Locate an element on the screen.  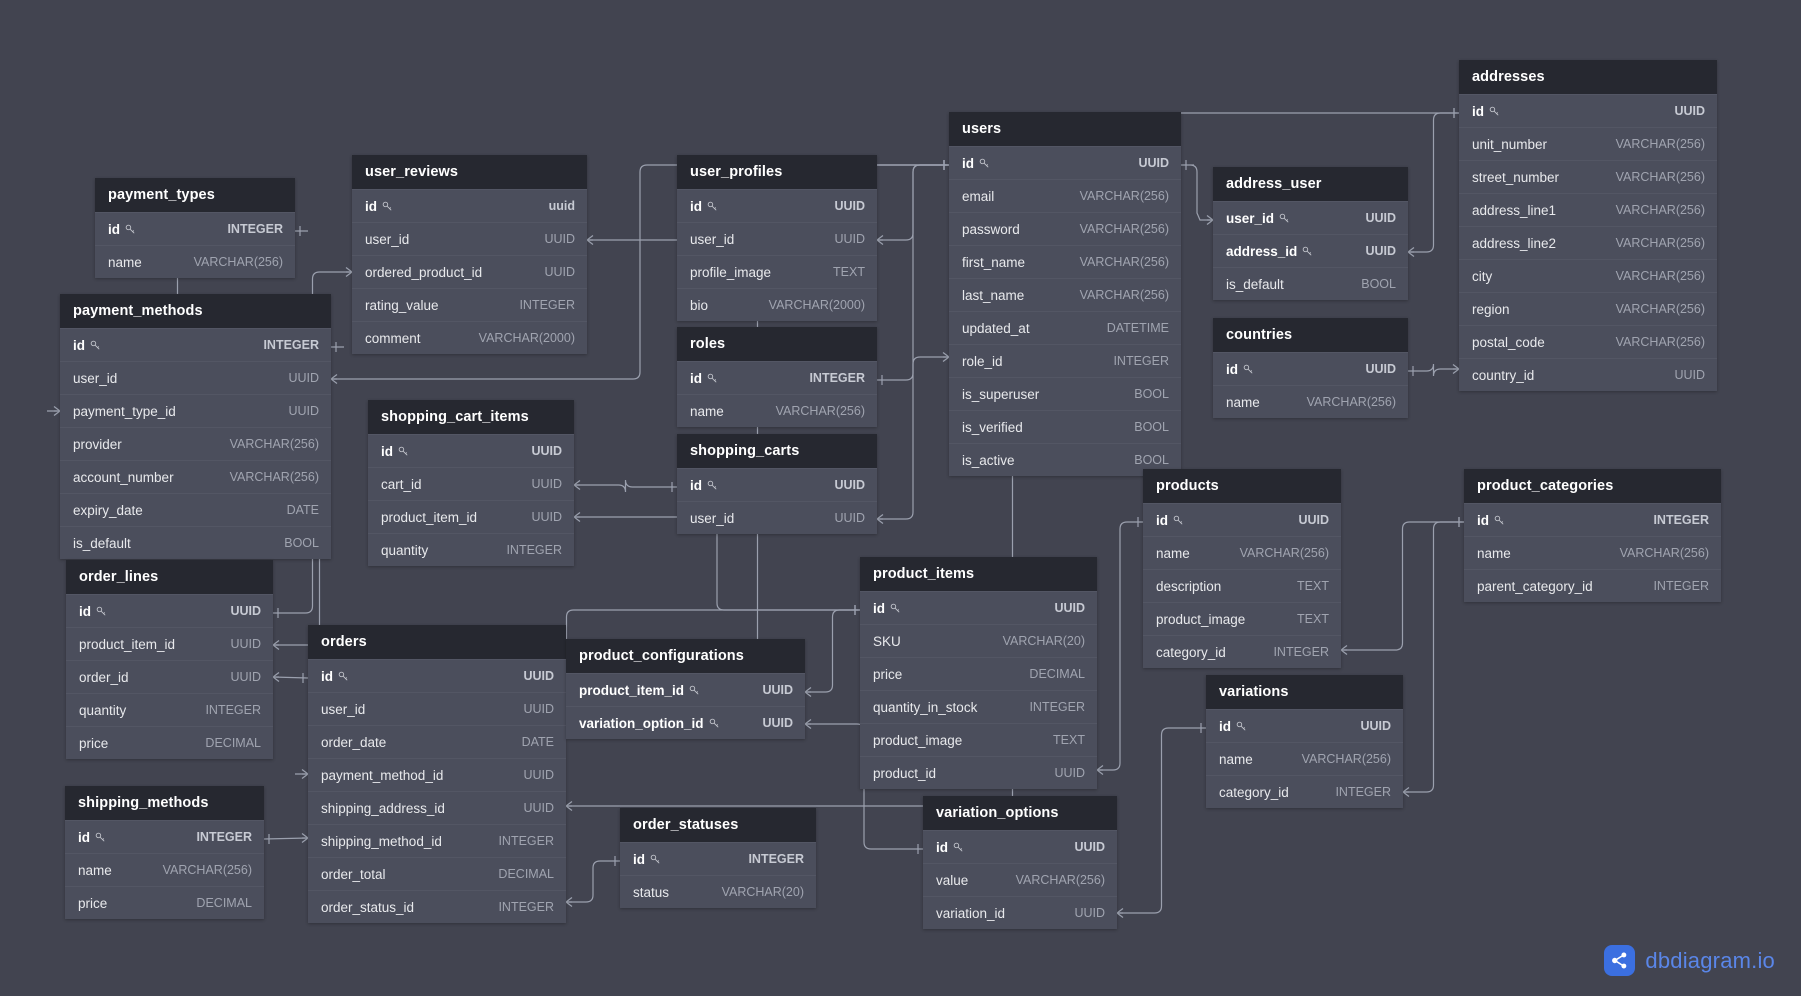
column-row: SKU VARCHAR(20) is located at coordinates (978, 640).